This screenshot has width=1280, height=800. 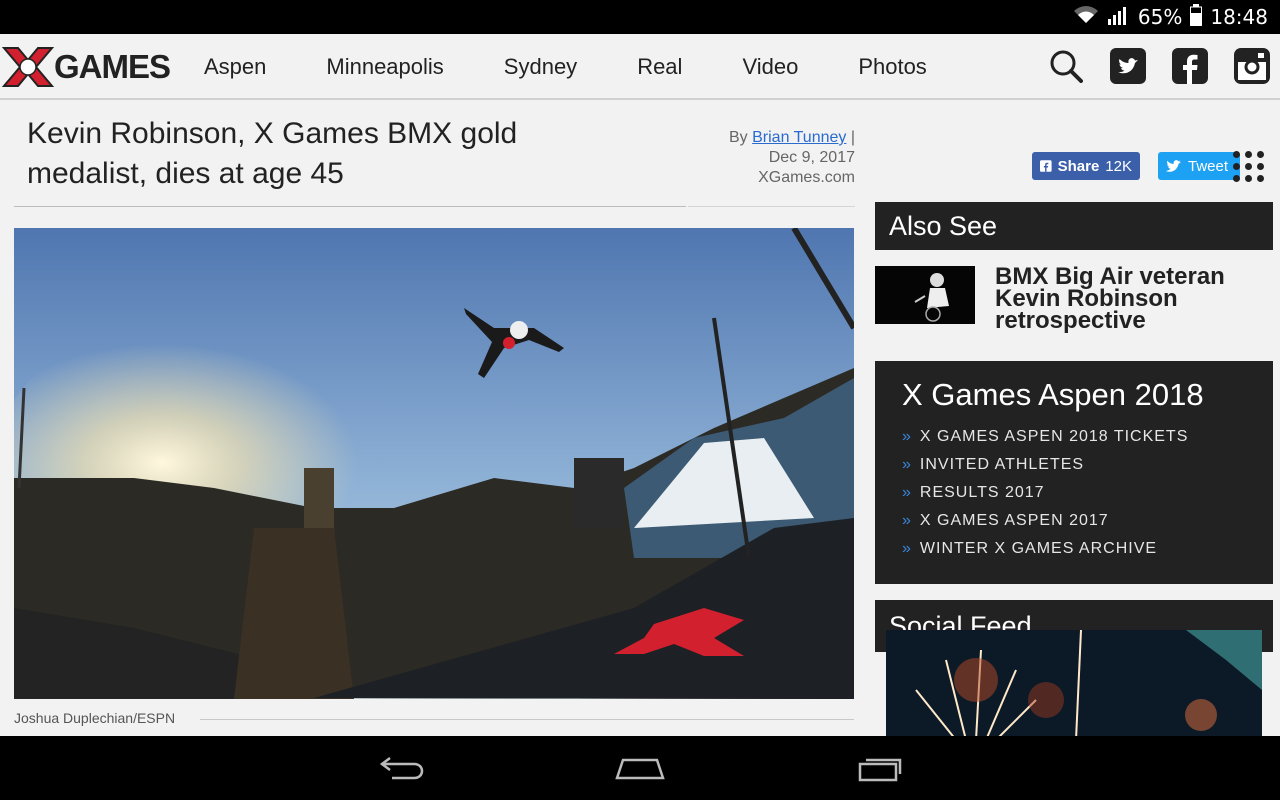 What do you see at coordinates (982, 492) in the screenshot?
I see `aspen-link-label: RESULTS 2017` at bounding box center [982, 492].